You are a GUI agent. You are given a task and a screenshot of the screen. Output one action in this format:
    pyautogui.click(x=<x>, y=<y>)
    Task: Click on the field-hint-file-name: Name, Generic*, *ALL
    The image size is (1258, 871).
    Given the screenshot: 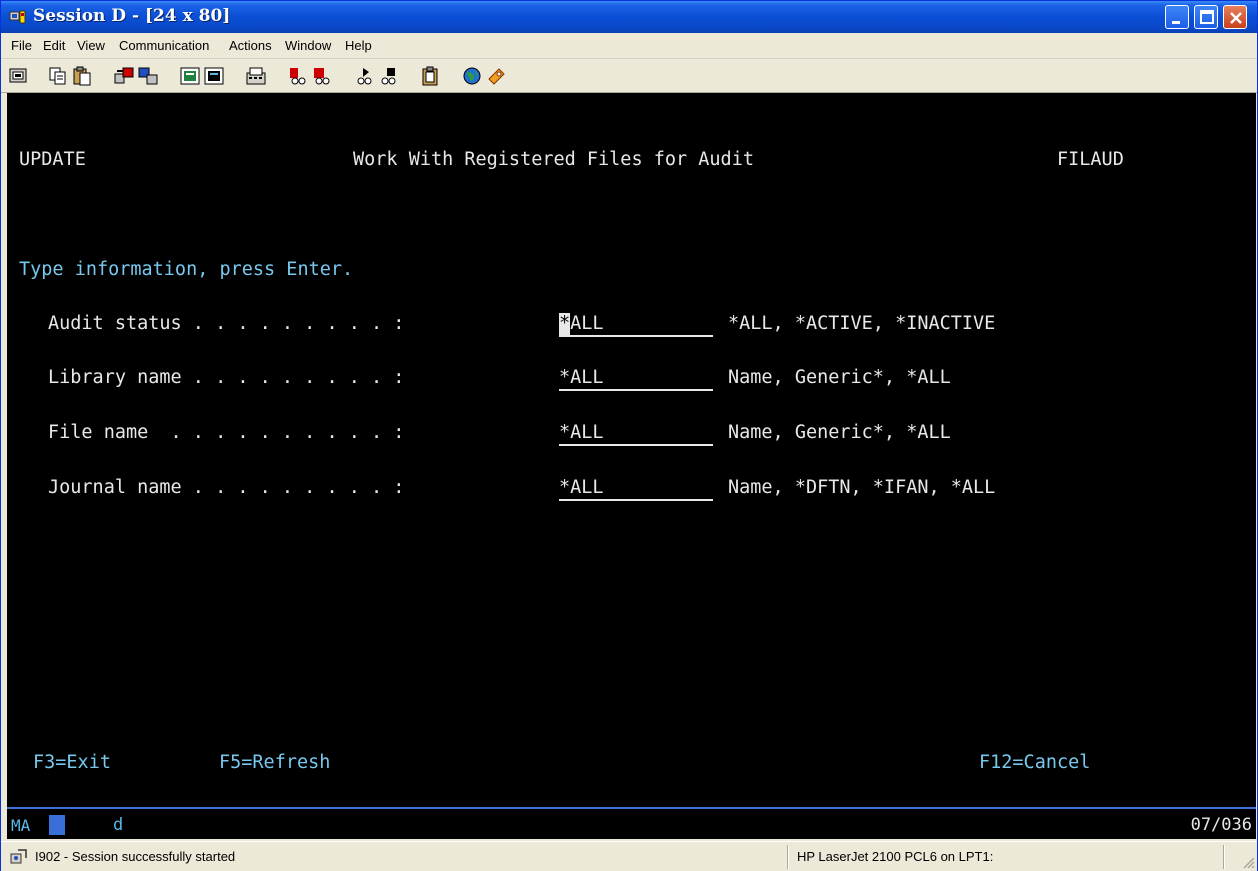 What is the action you would take?
    pyautogui.click(x=839, y=432)
    